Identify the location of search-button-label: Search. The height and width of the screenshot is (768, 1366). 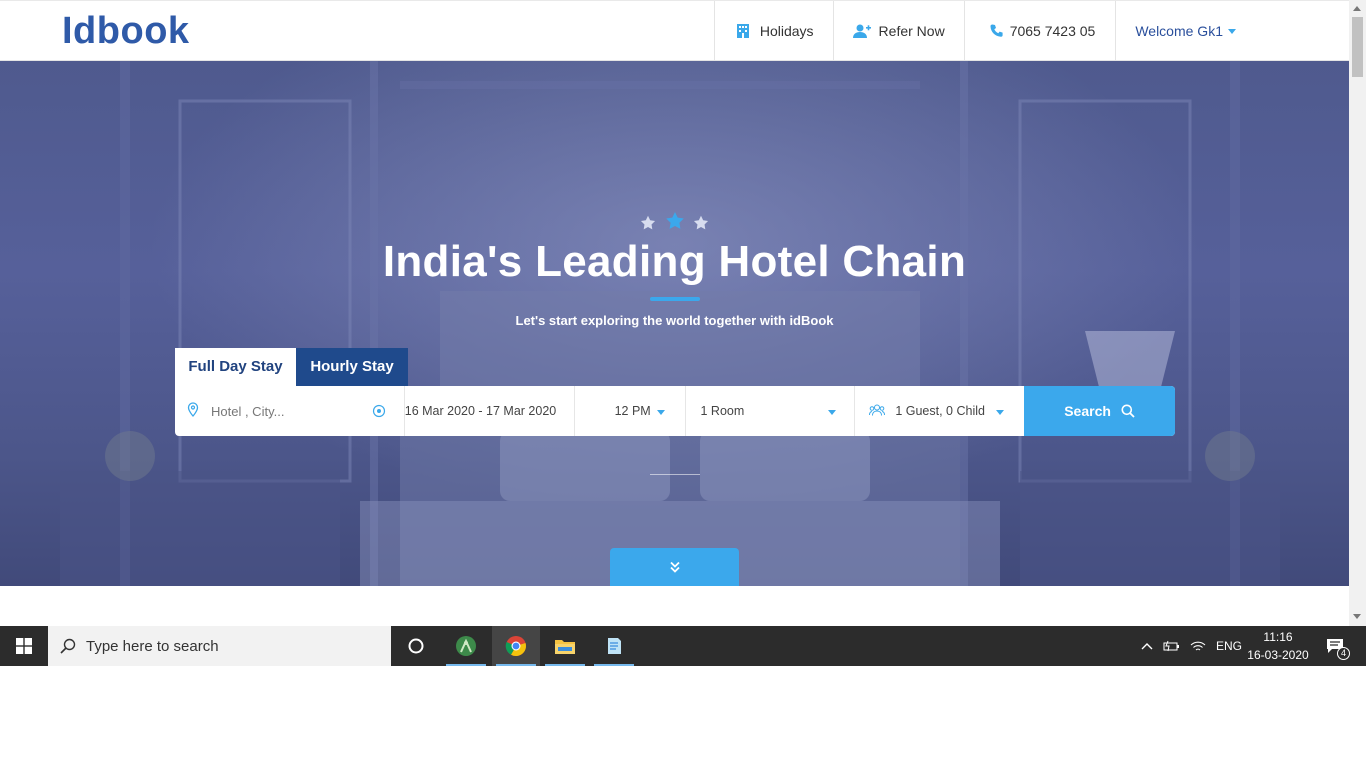
(1087, 411).